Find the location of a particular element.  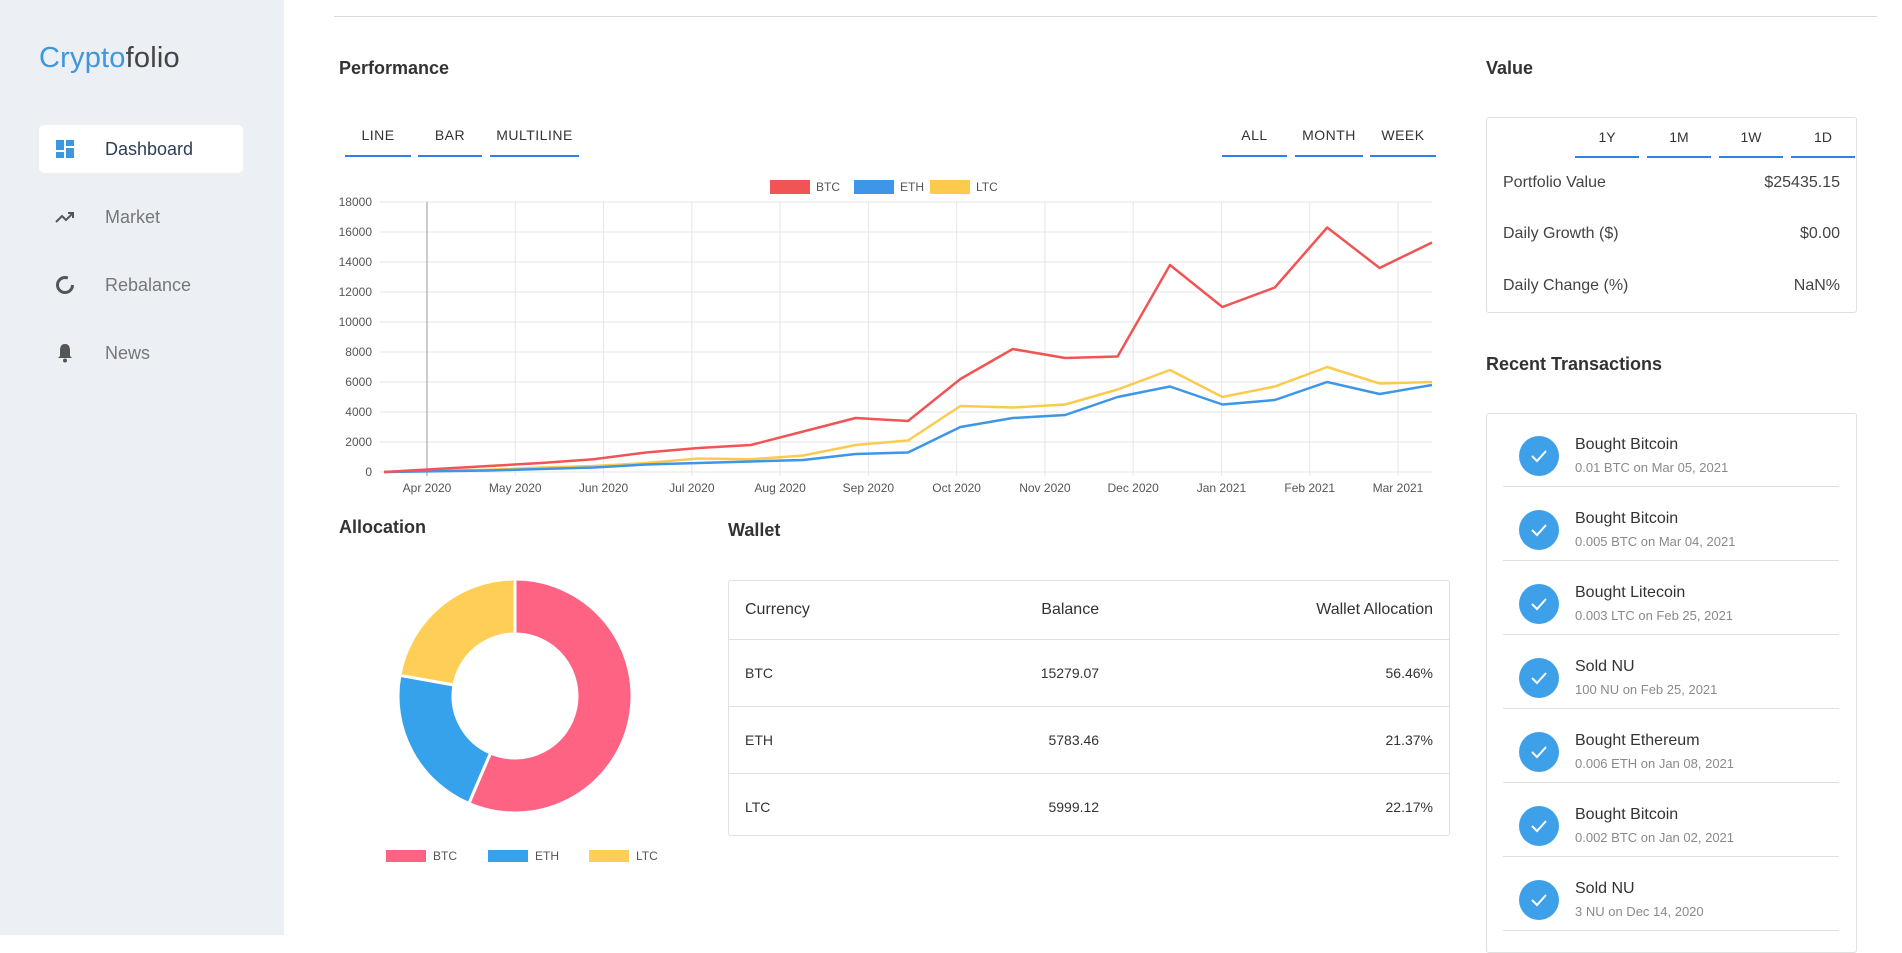

allocation-title: Allocation is located at coordinates (383, 527).